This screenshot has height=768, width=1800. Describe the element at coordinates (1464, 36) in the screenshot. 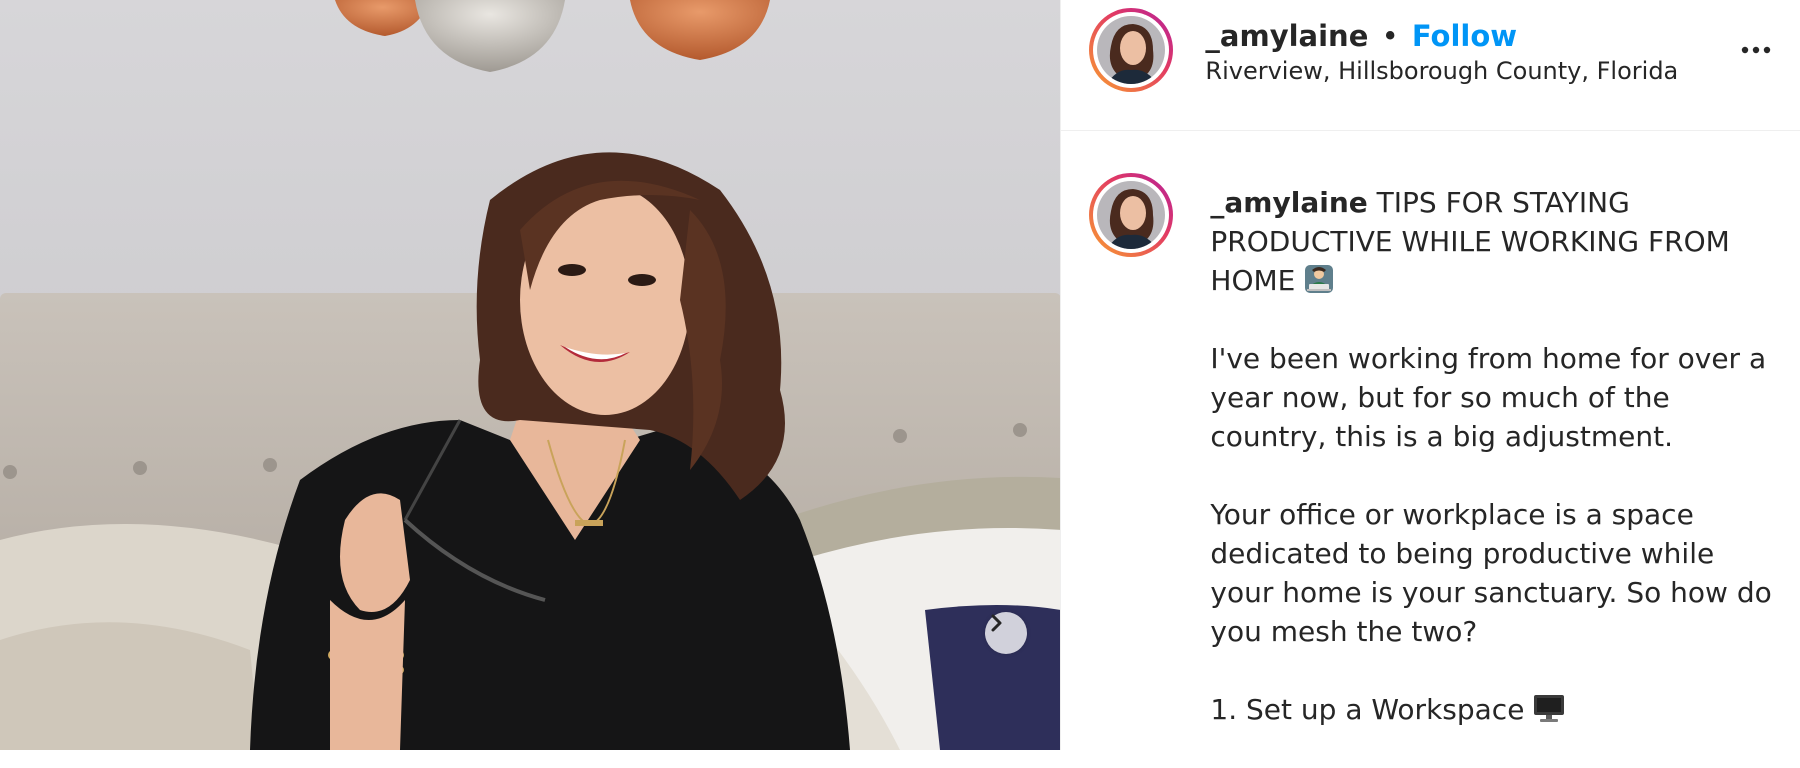

I see `follow-button: Follow` at that location.